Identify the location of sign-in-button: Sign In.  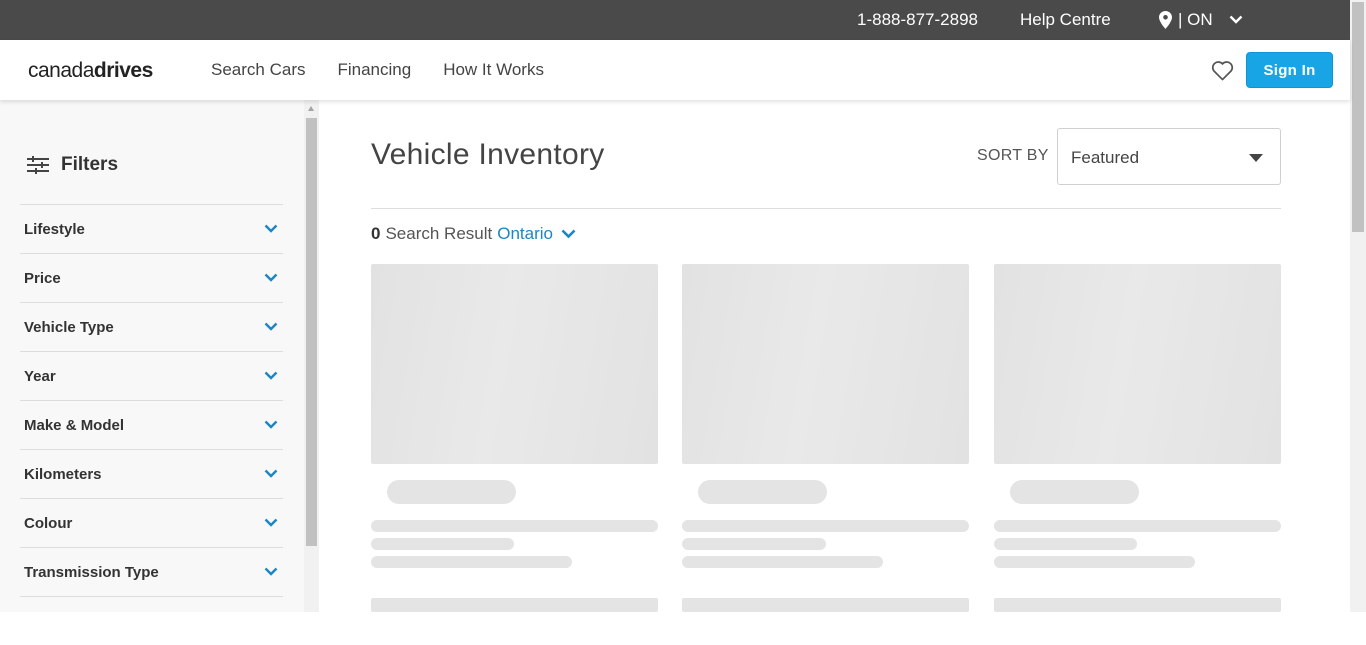
(1289, 70).